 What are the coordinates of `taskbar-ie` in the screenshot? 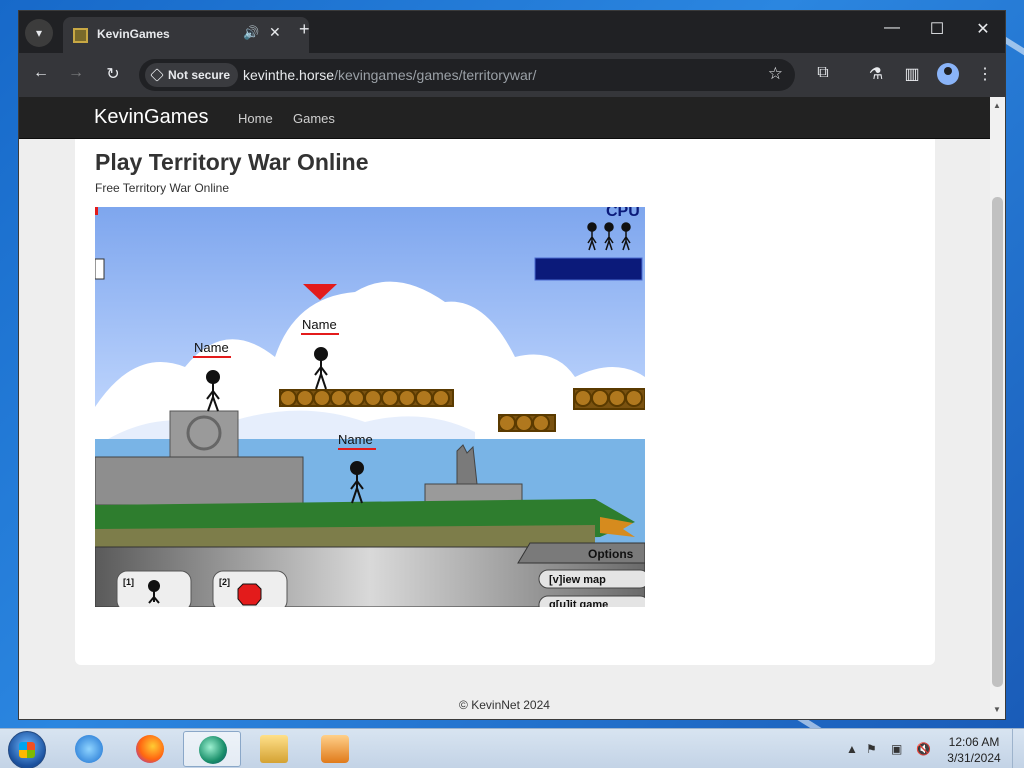 It's located at (89, 749).